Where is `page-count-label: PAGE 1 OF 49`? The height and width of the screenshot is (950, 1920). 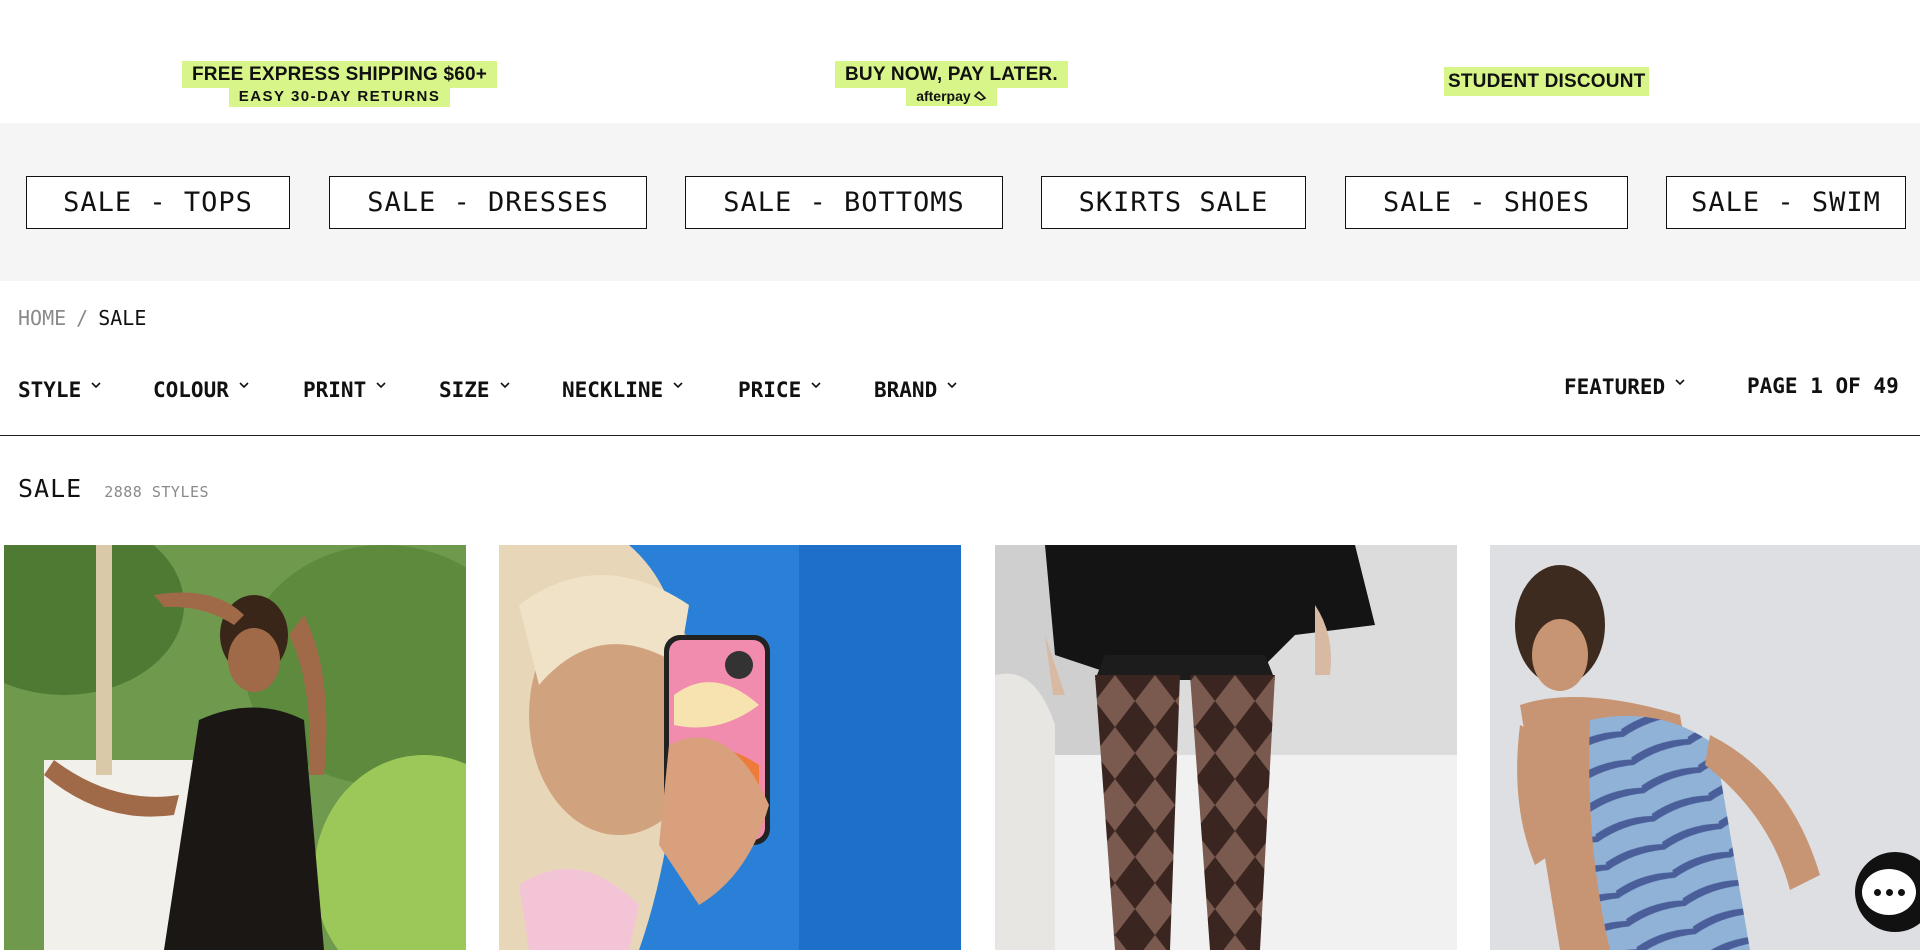 page-count-label: PAGE 1 OF 49 is located at coordinates (1823, 386).